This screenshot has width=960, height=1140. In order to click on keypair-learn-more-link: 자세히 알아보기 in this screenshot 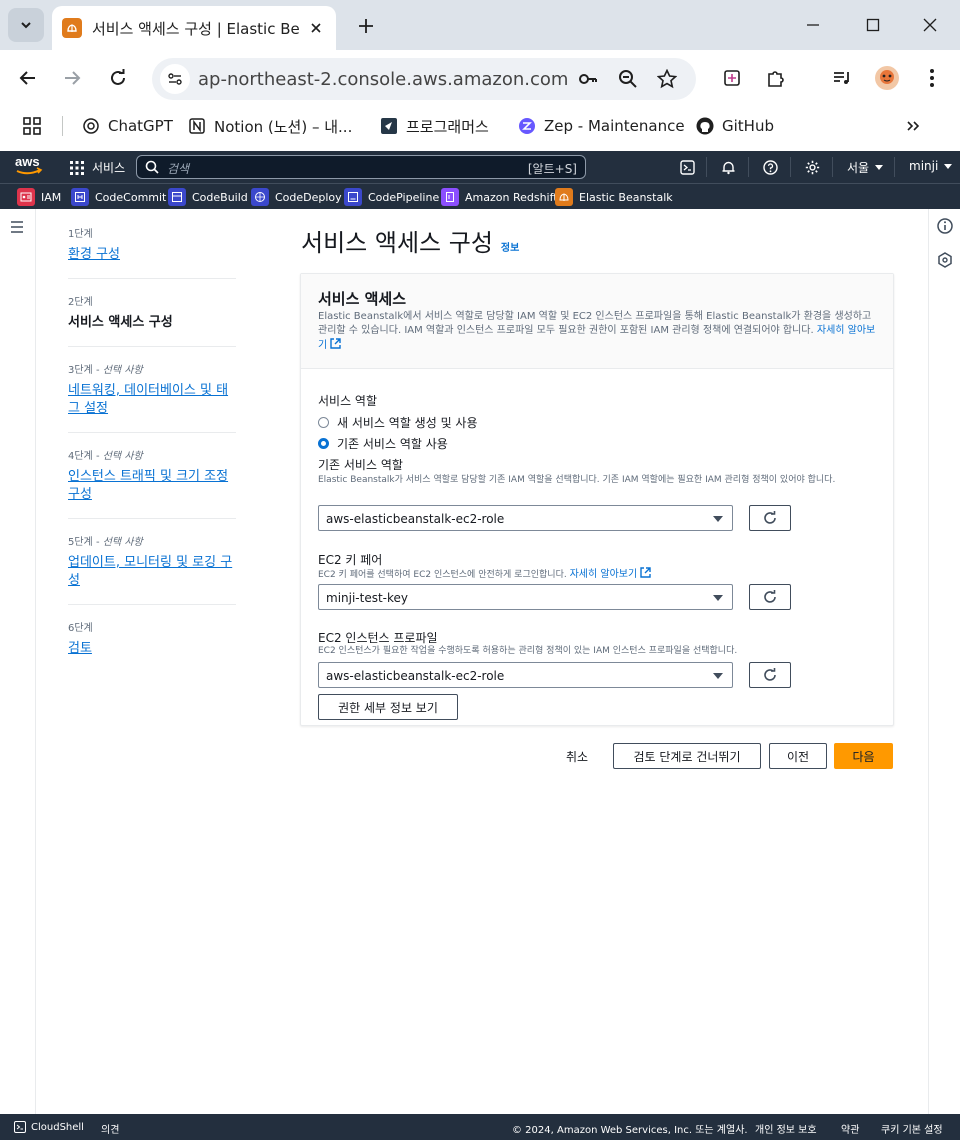, I will do `click(611, 573)`.